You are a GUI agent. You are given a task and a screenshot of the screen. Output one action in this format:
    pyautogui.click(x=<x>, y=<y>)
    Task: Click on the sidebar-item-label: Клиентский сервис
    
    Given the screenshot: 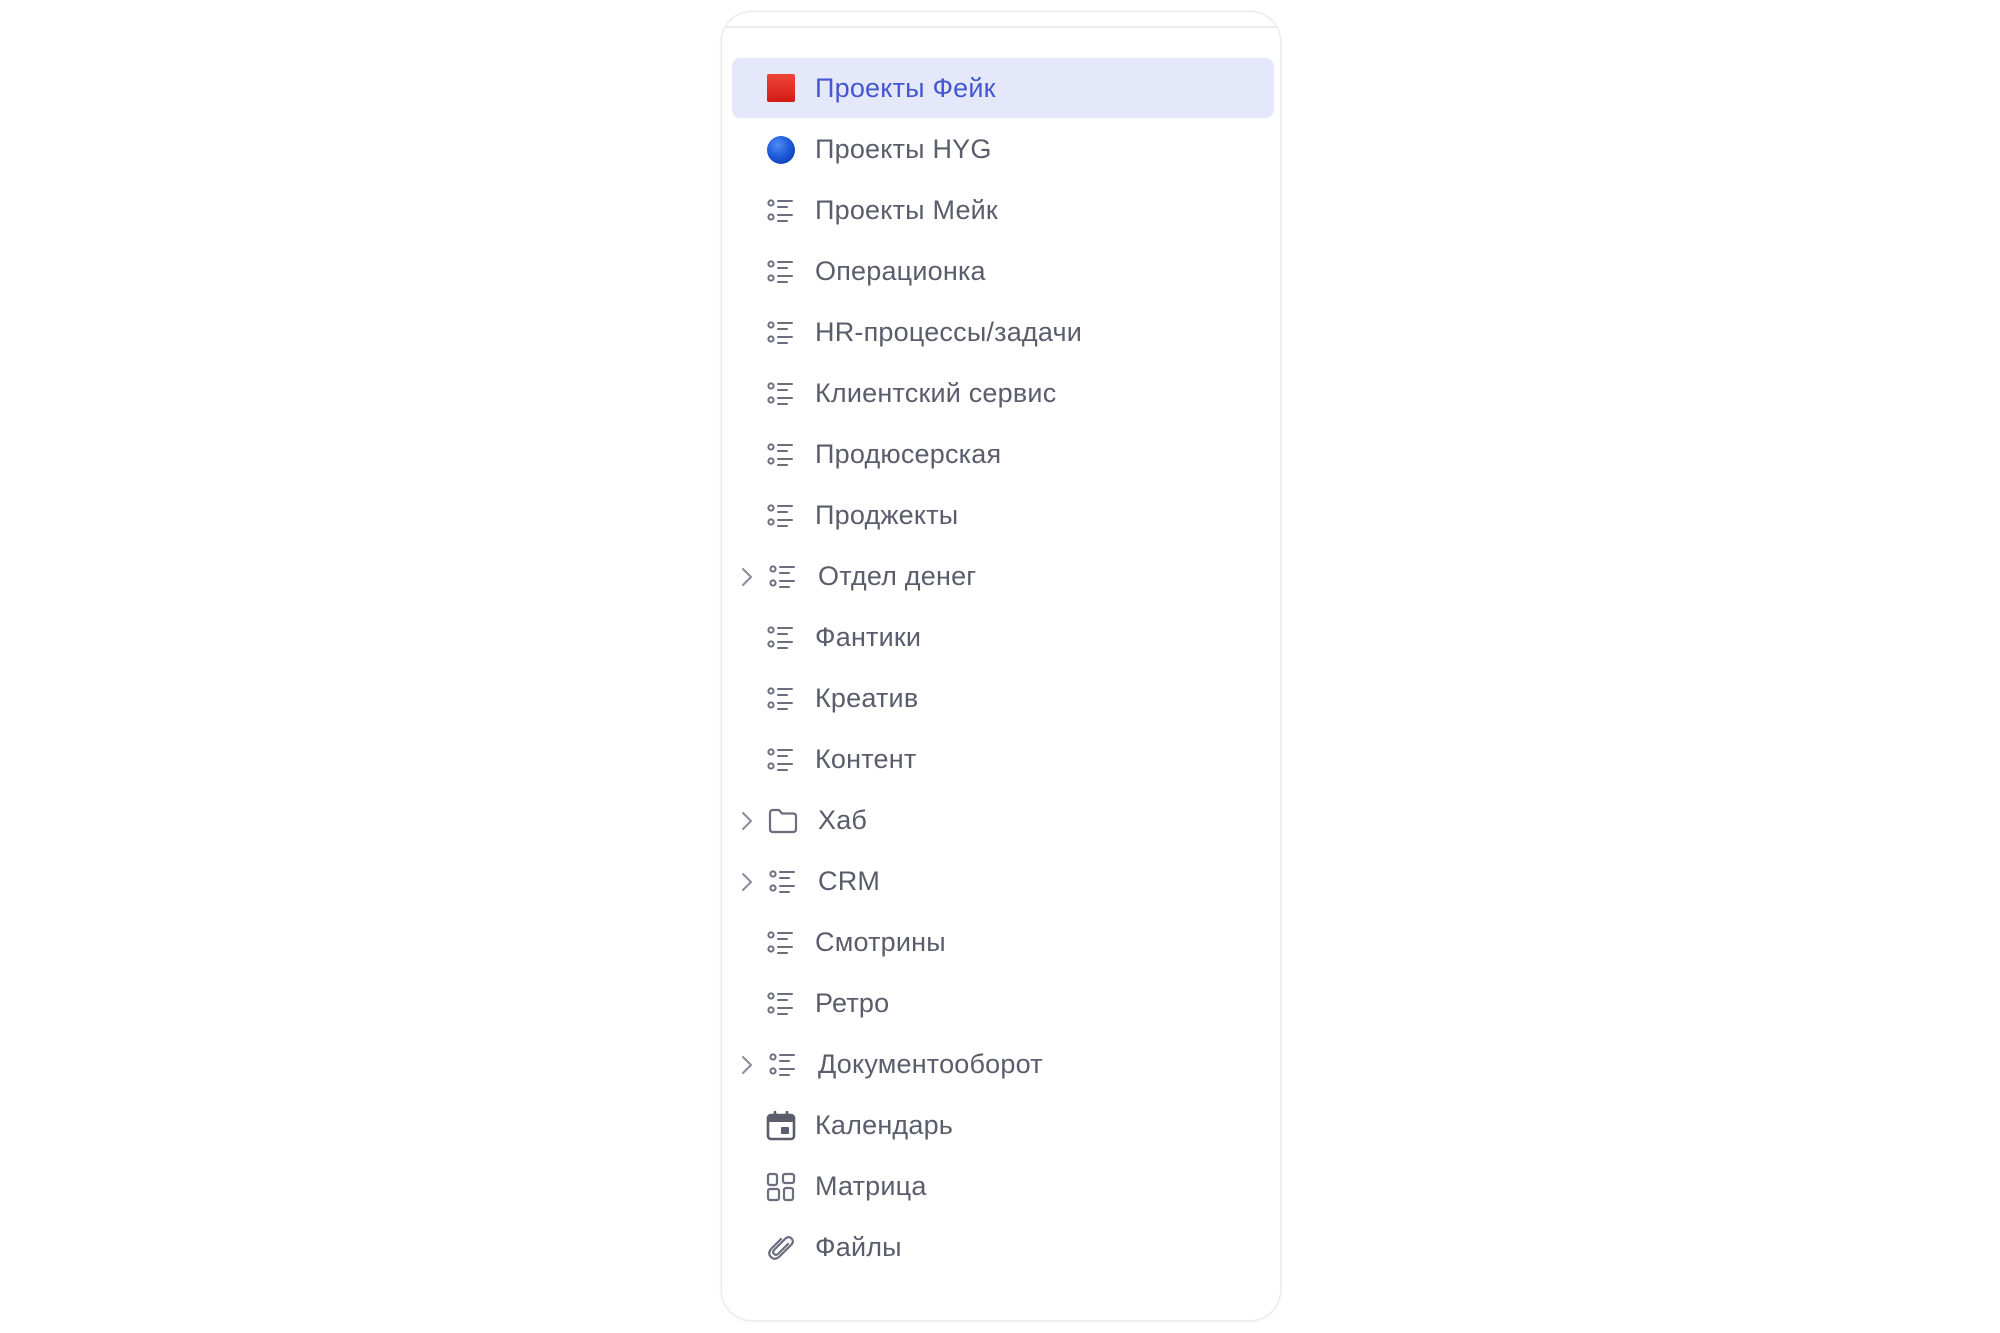 What is the action you would take?
    pyautogui.click(x=936, y=393)
    